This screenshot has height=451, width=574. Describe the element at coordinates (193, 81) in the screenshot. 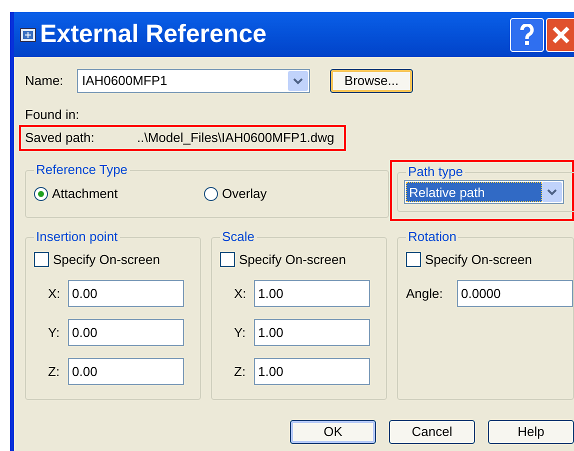

I see `name-combo-box: IAH0600MFP1` at that location.